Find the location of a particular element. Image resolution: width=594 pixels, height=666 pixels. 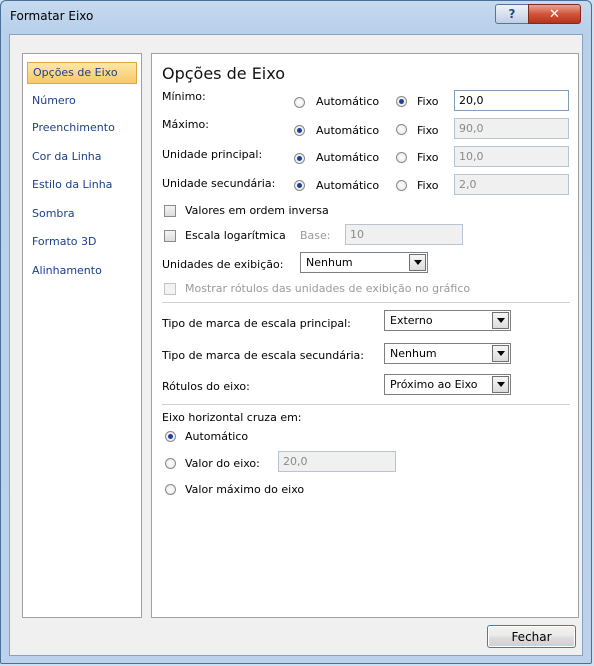

nav-item-opcoes-de-eixo: Opções de Eixo is located at coordinates (82, 73).